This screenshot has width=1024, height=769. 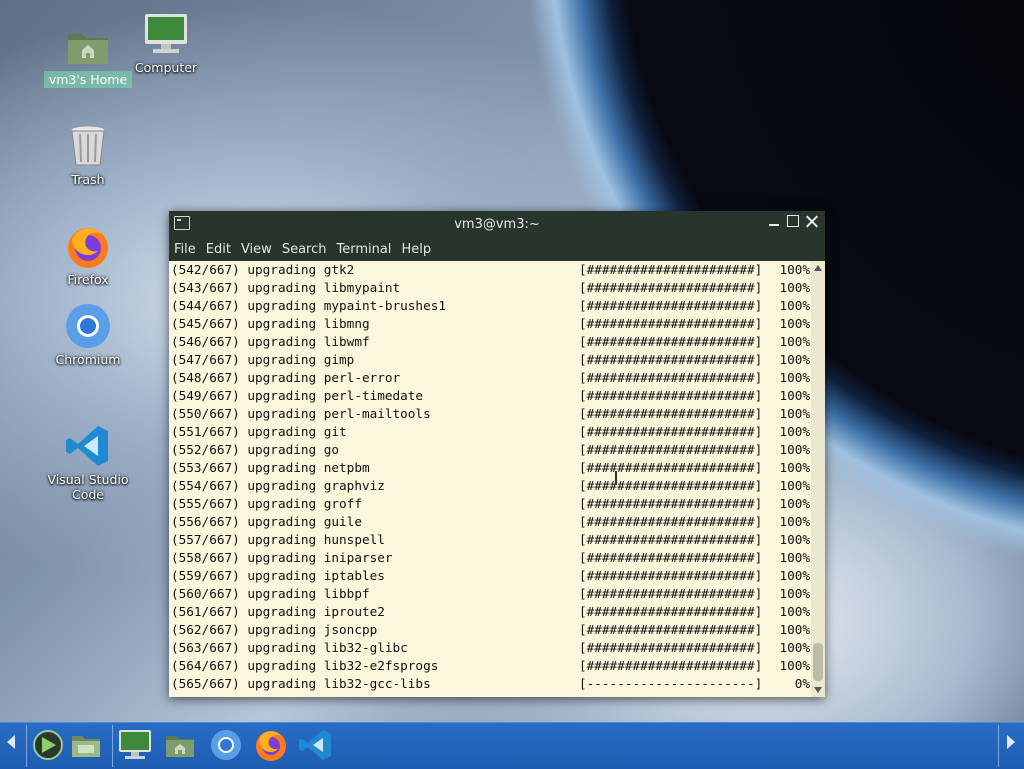 What do you see at coordinates (818, 479) in the screenshot?
I see `scrollbar` at bounding box center [818, 479].